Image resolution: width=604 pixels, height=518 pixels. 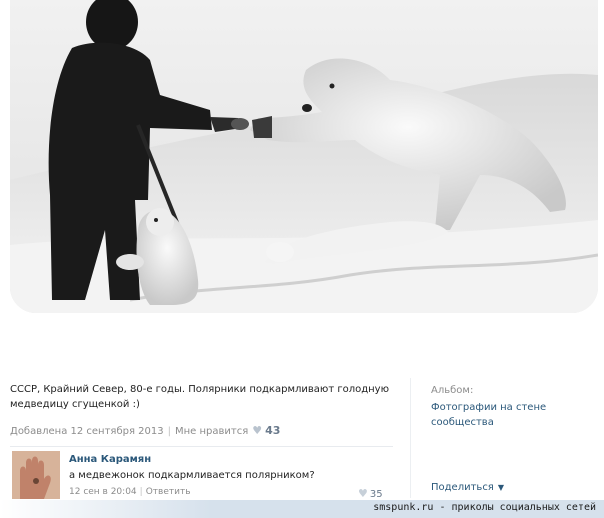 What do you see at coordinates (168, 492) in the screenshot?
I see `reply-button: Ответить` at bounding box center [168, 492].